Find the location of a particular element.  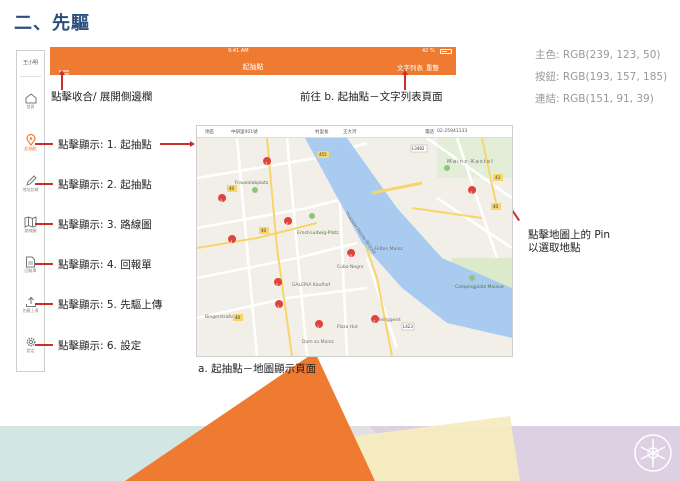

annotation-show-2: 點擊顯示: 2. 起抽點 is located at coordinates (105, 185).